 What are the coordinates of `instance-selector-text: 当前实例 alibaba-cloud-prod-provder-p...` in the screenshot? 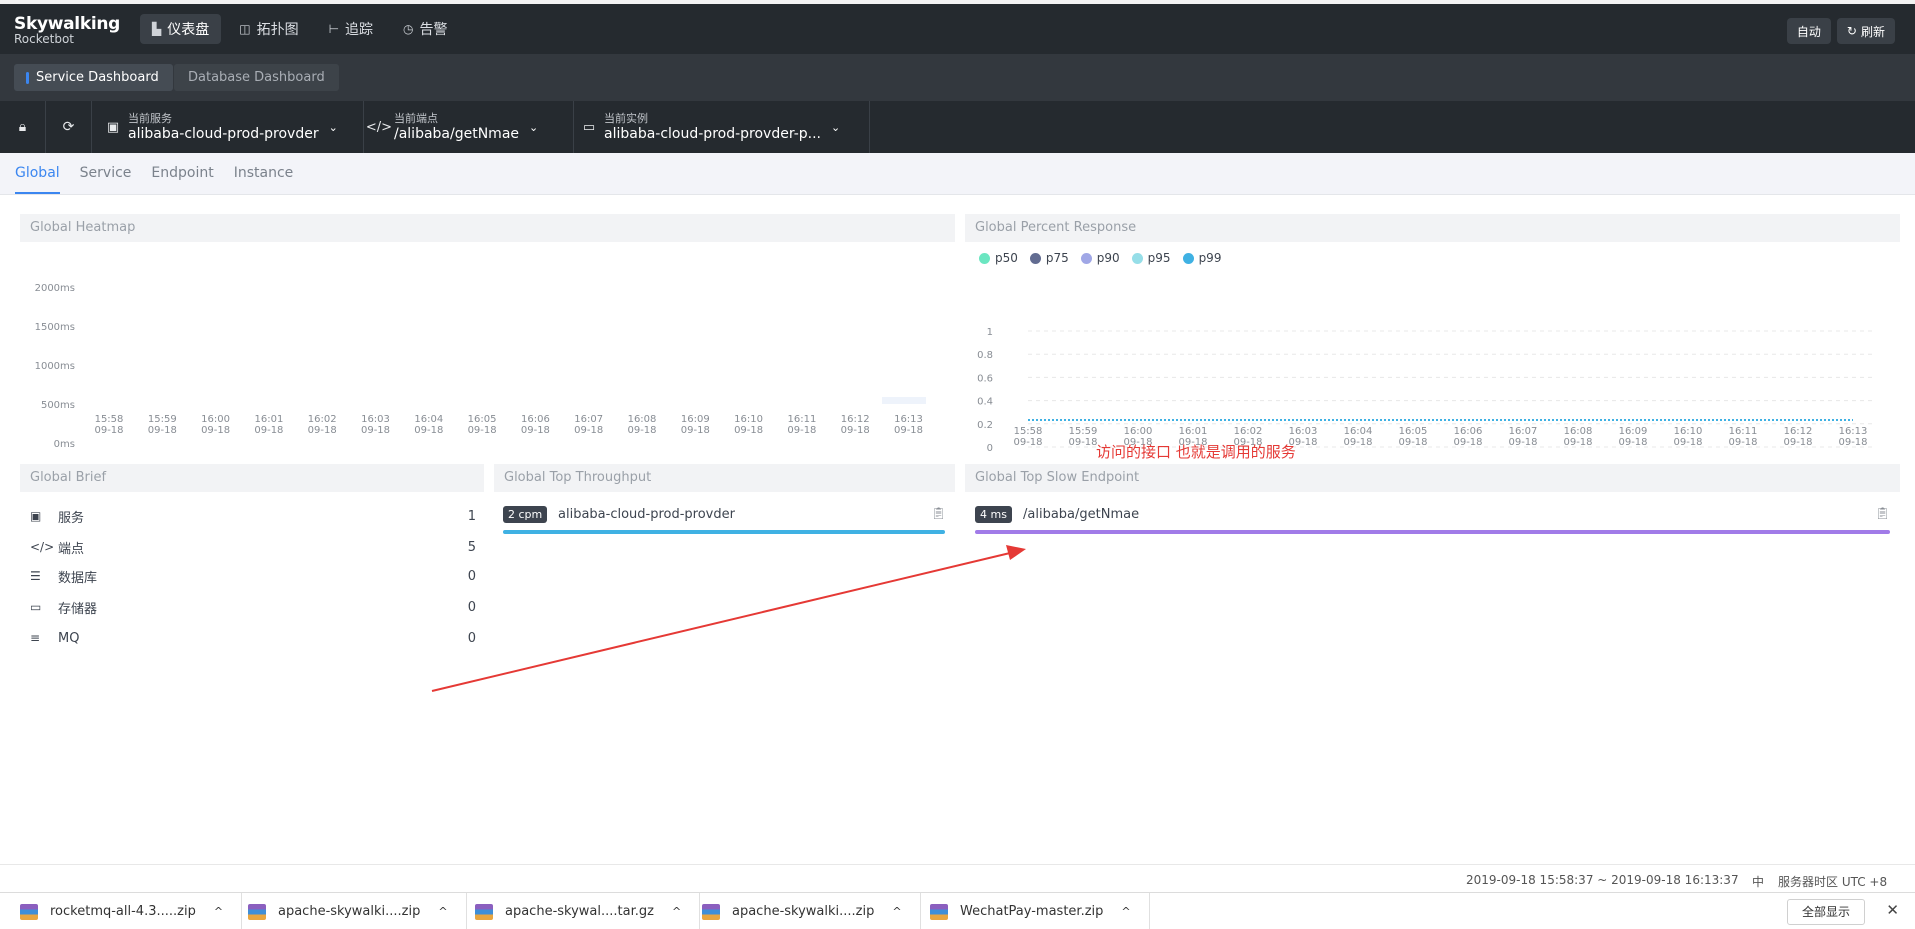 It's located at (712, 127).